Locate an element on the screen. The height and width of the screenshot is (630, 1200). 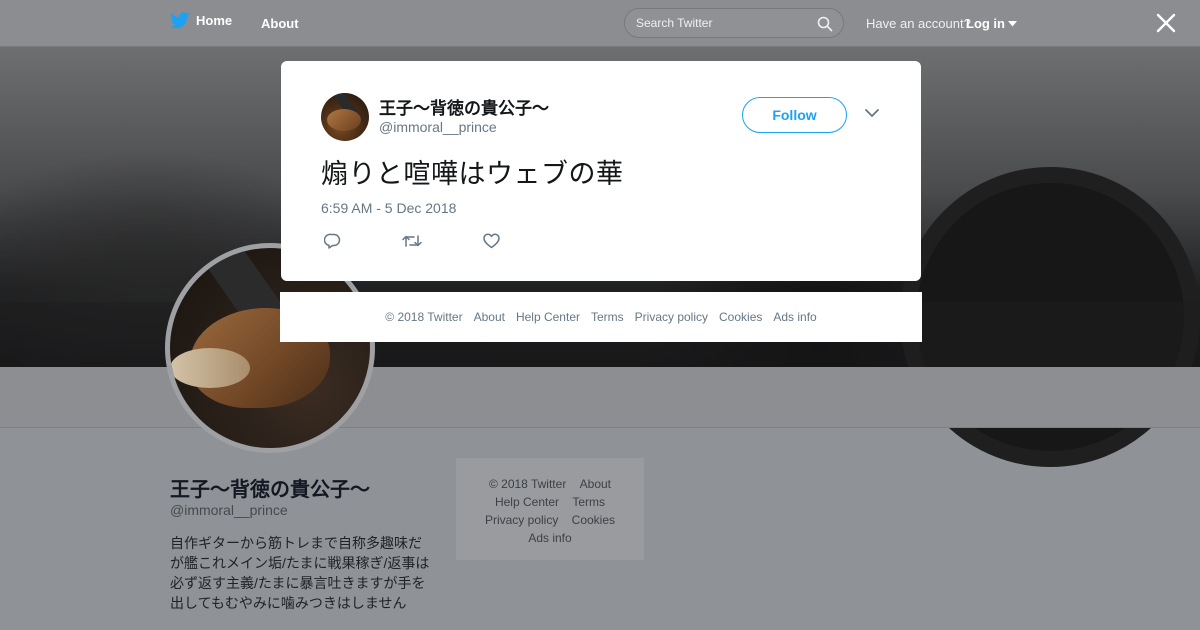
footer-privacy-link: Privacy policy is located at coordinates (671, 317).